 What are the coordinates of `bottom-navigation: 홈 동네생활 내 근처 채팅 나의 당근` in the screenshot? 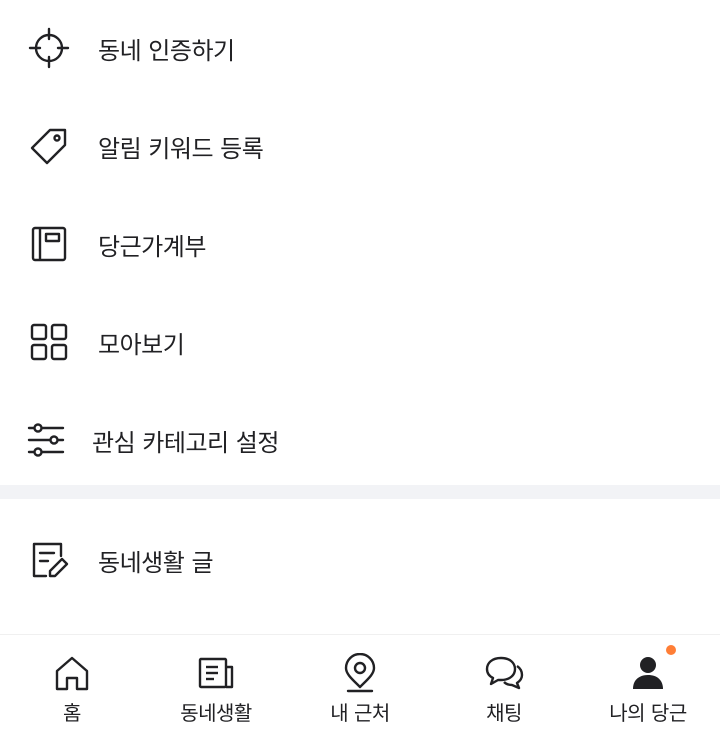 It's located at (360, 685).